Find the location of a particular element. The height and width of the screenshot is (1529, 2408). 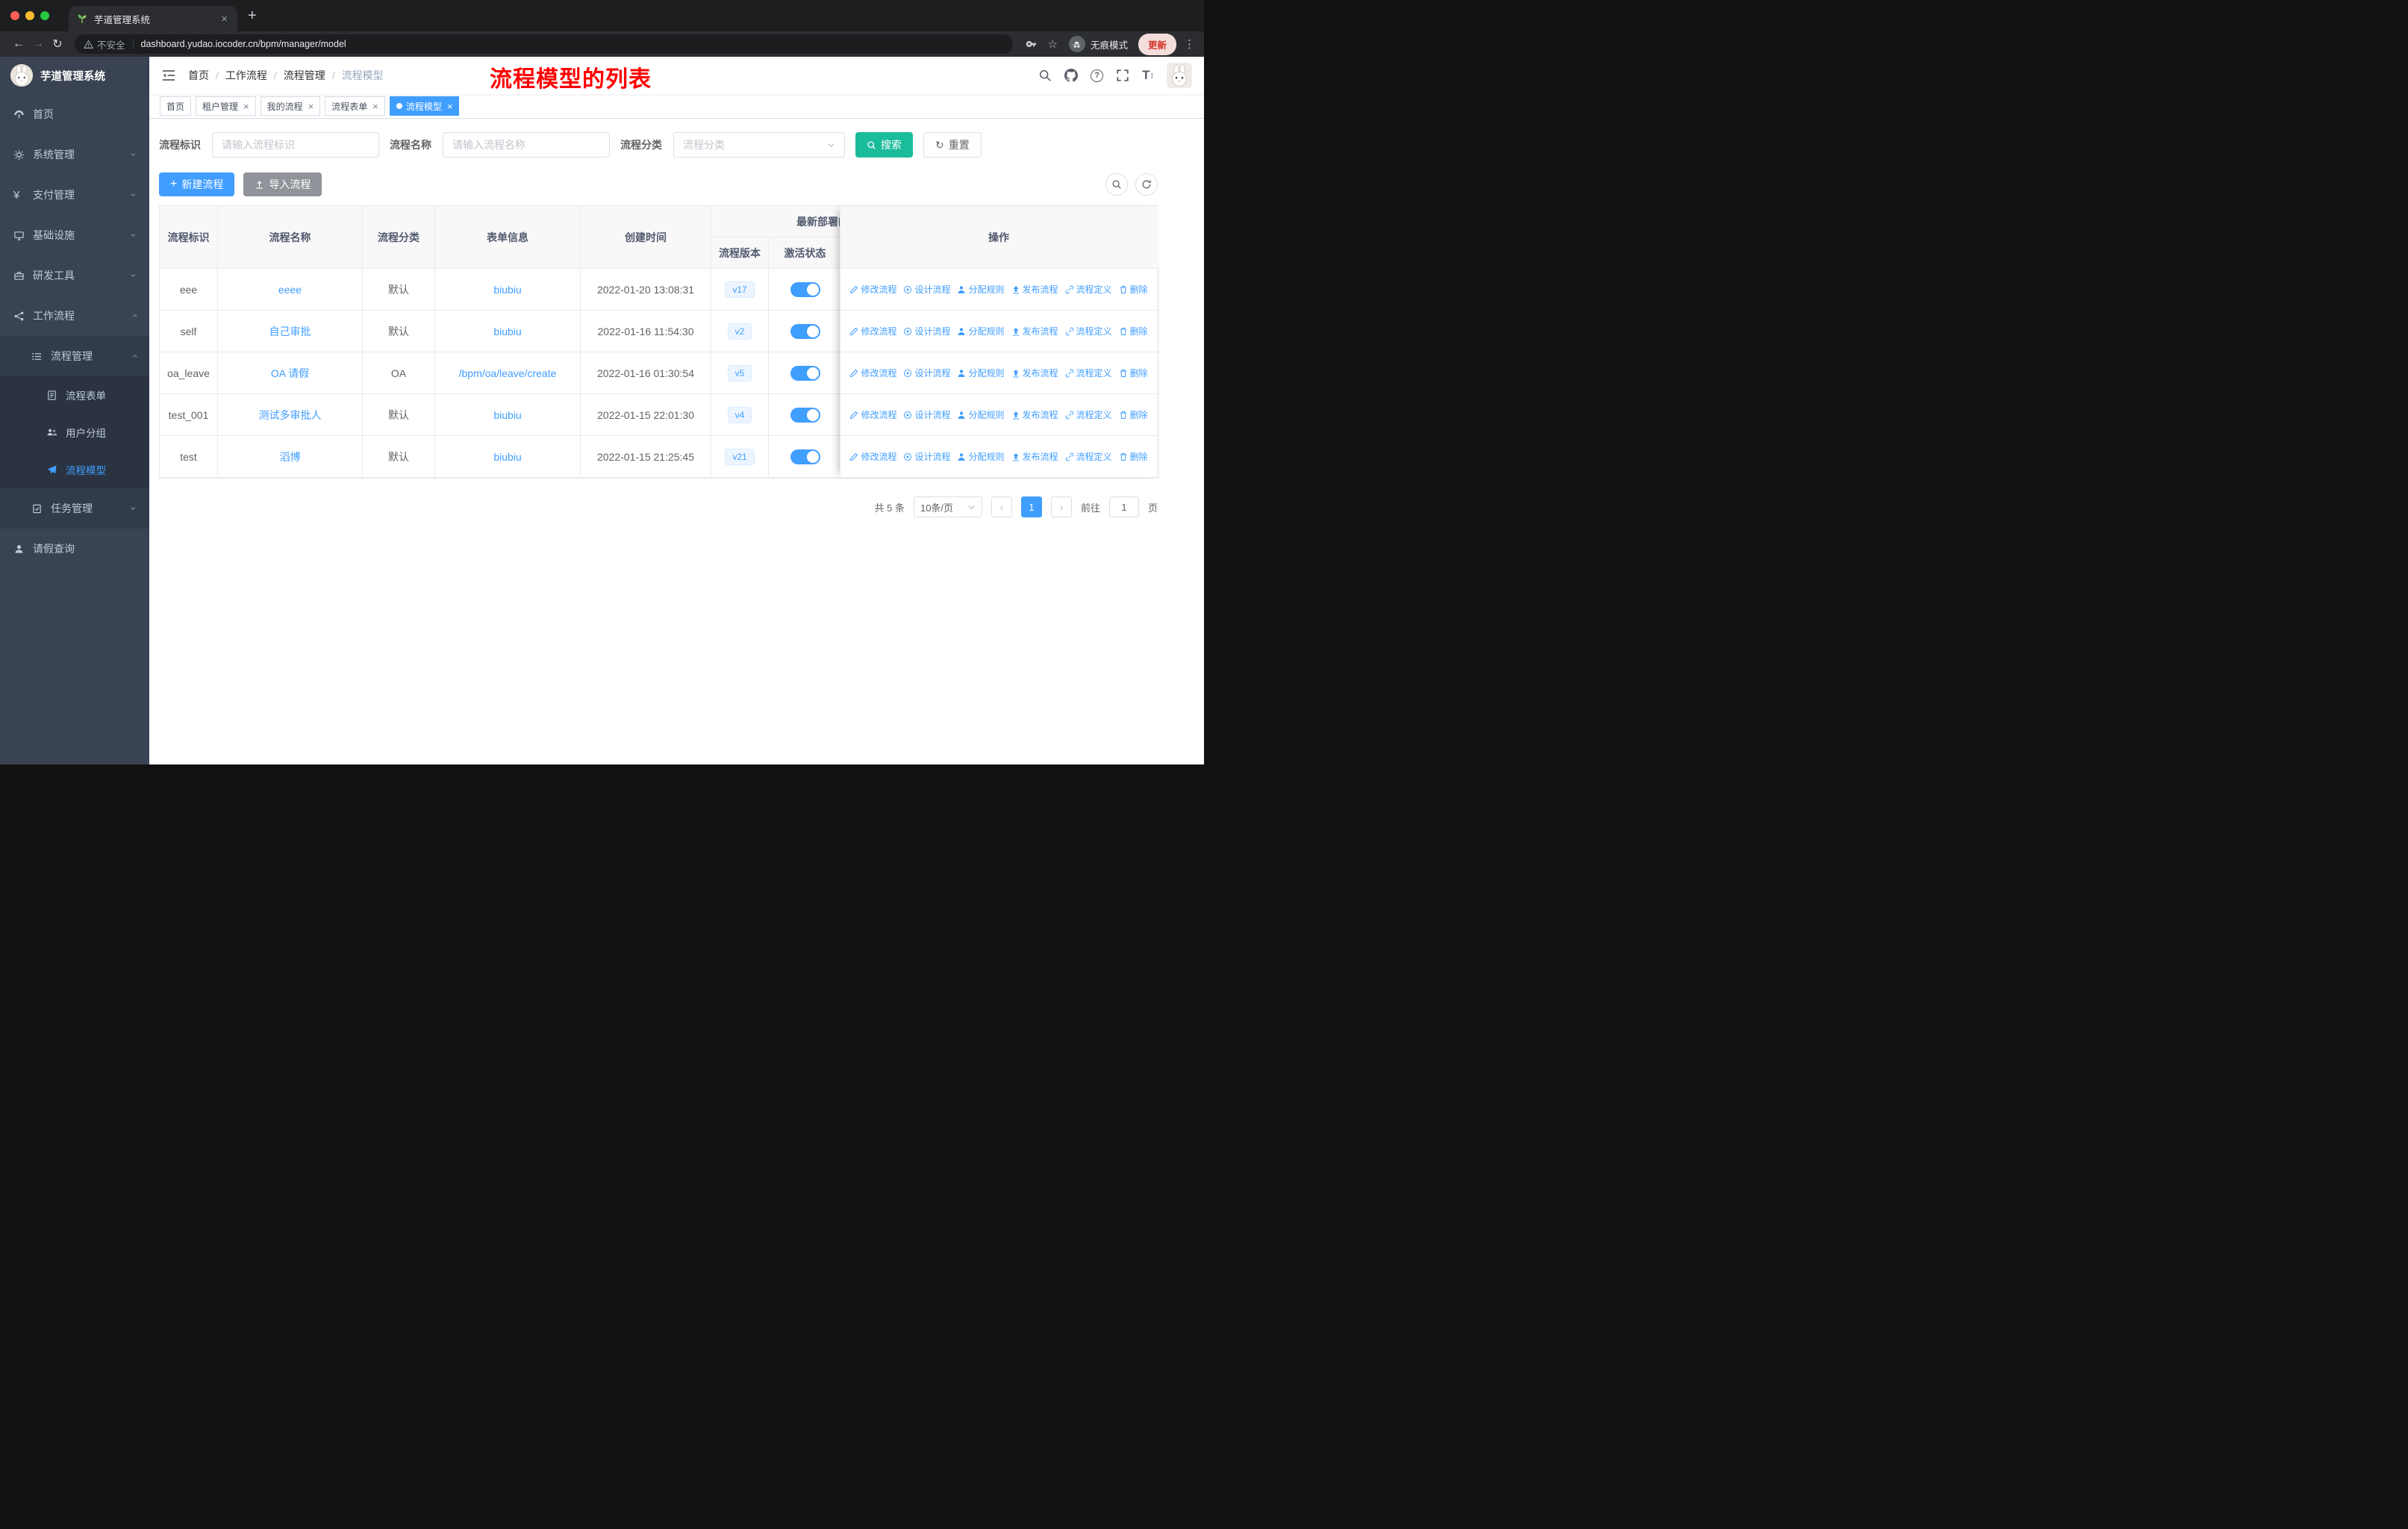

process-name-link: 自己审批 is located at coordinates (290, 332).